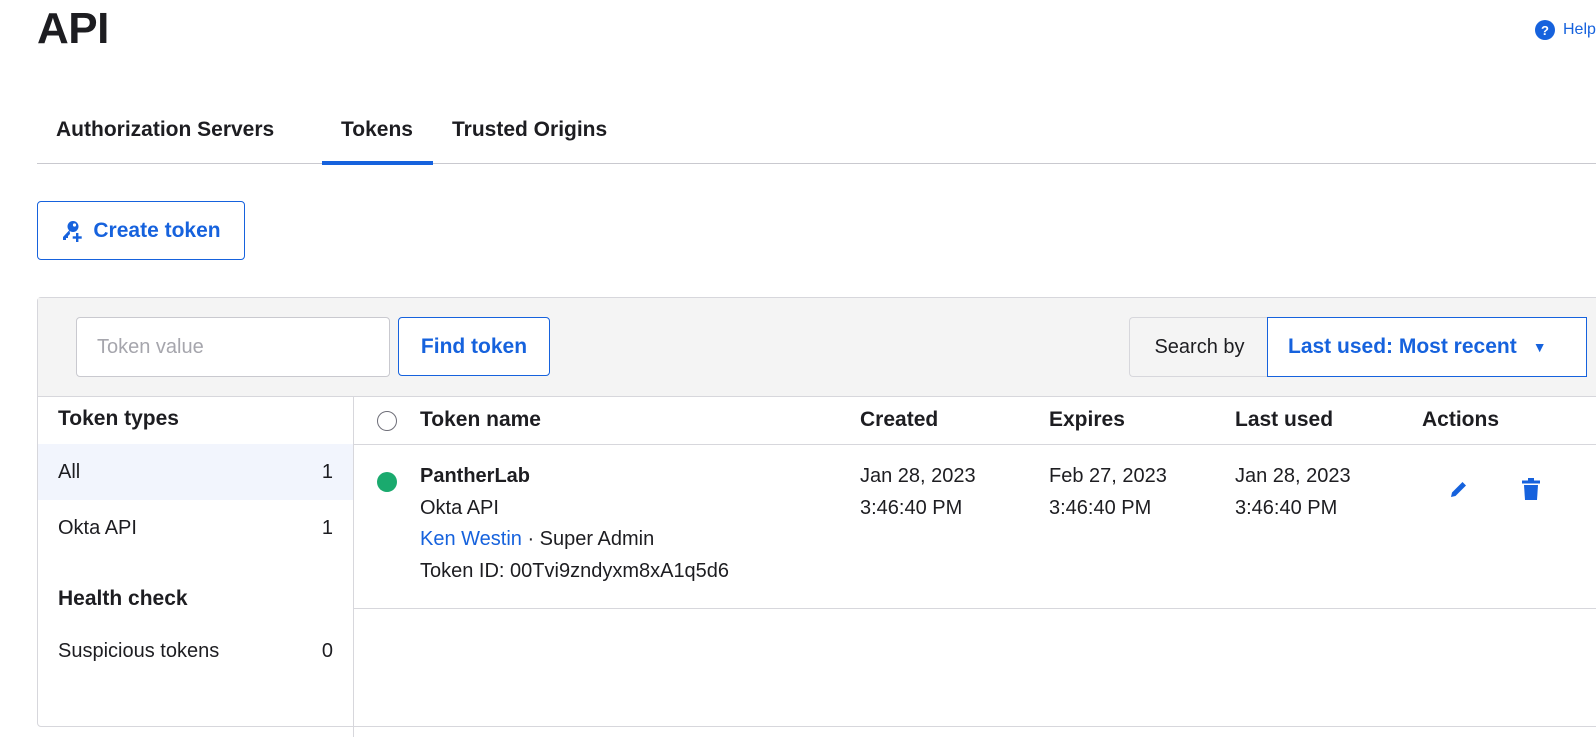 This screenshot has height=737, width=1596. I want to click on filter-item-okta-api: Okta API 1, so click(195, 528).